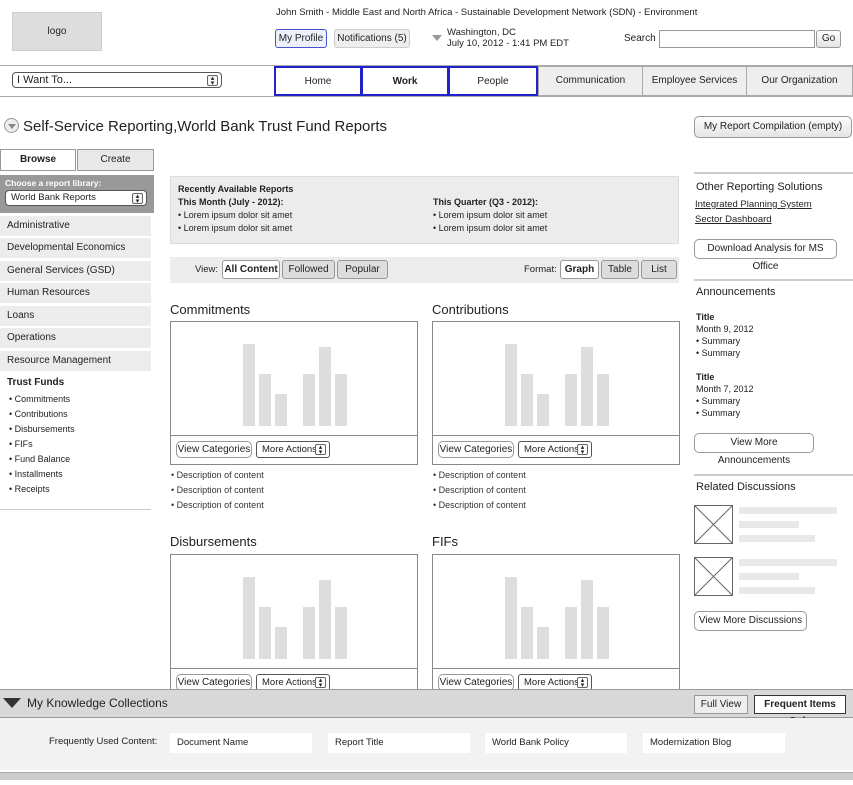 The width and height of the screenshot is (853, 785). What do you see at coordinates (372, 38) in the screenshot?
I see `notifications-button: Notifications (5)` at bounding box center [372, 38].